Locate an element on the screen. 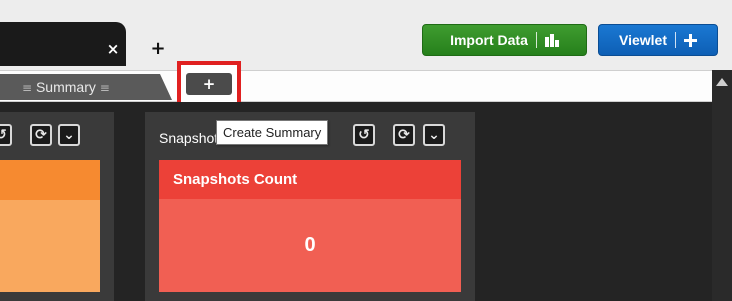 Image resolution: width=732 pixels, height=301 pixels. document-tab: × is located at coordinates (63, 44).